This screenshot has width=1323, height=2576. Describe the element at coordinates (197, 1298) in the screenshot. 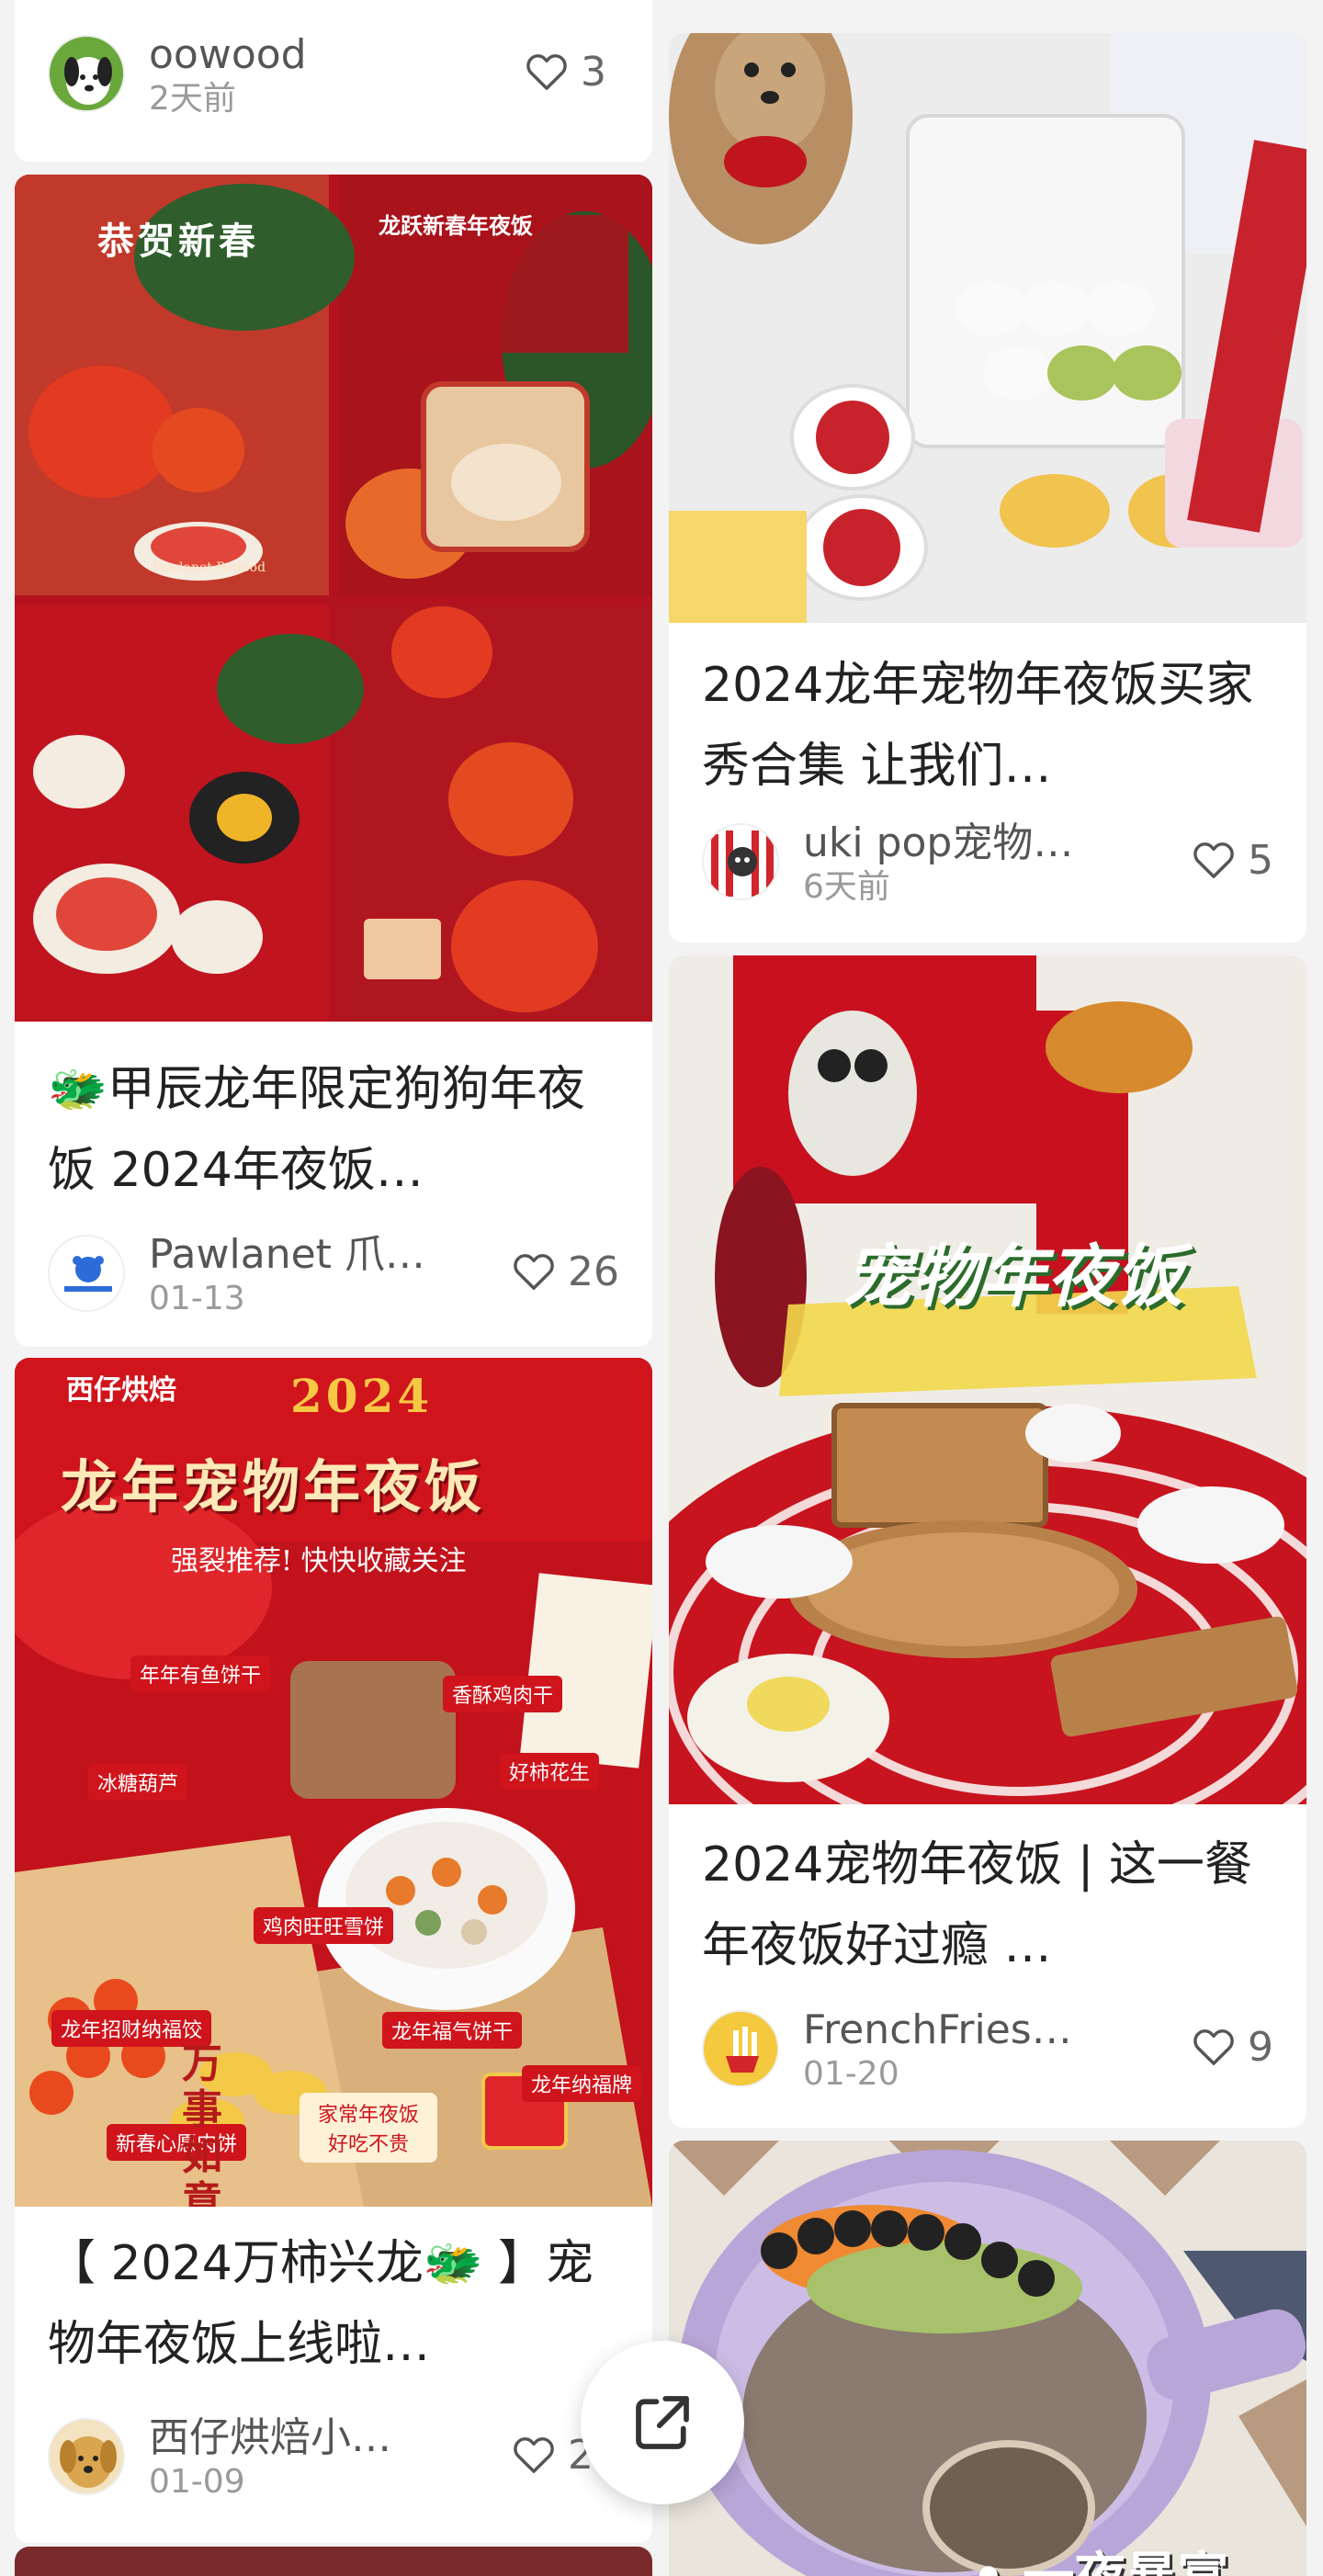

I see `post-date: 01-13` at that location.